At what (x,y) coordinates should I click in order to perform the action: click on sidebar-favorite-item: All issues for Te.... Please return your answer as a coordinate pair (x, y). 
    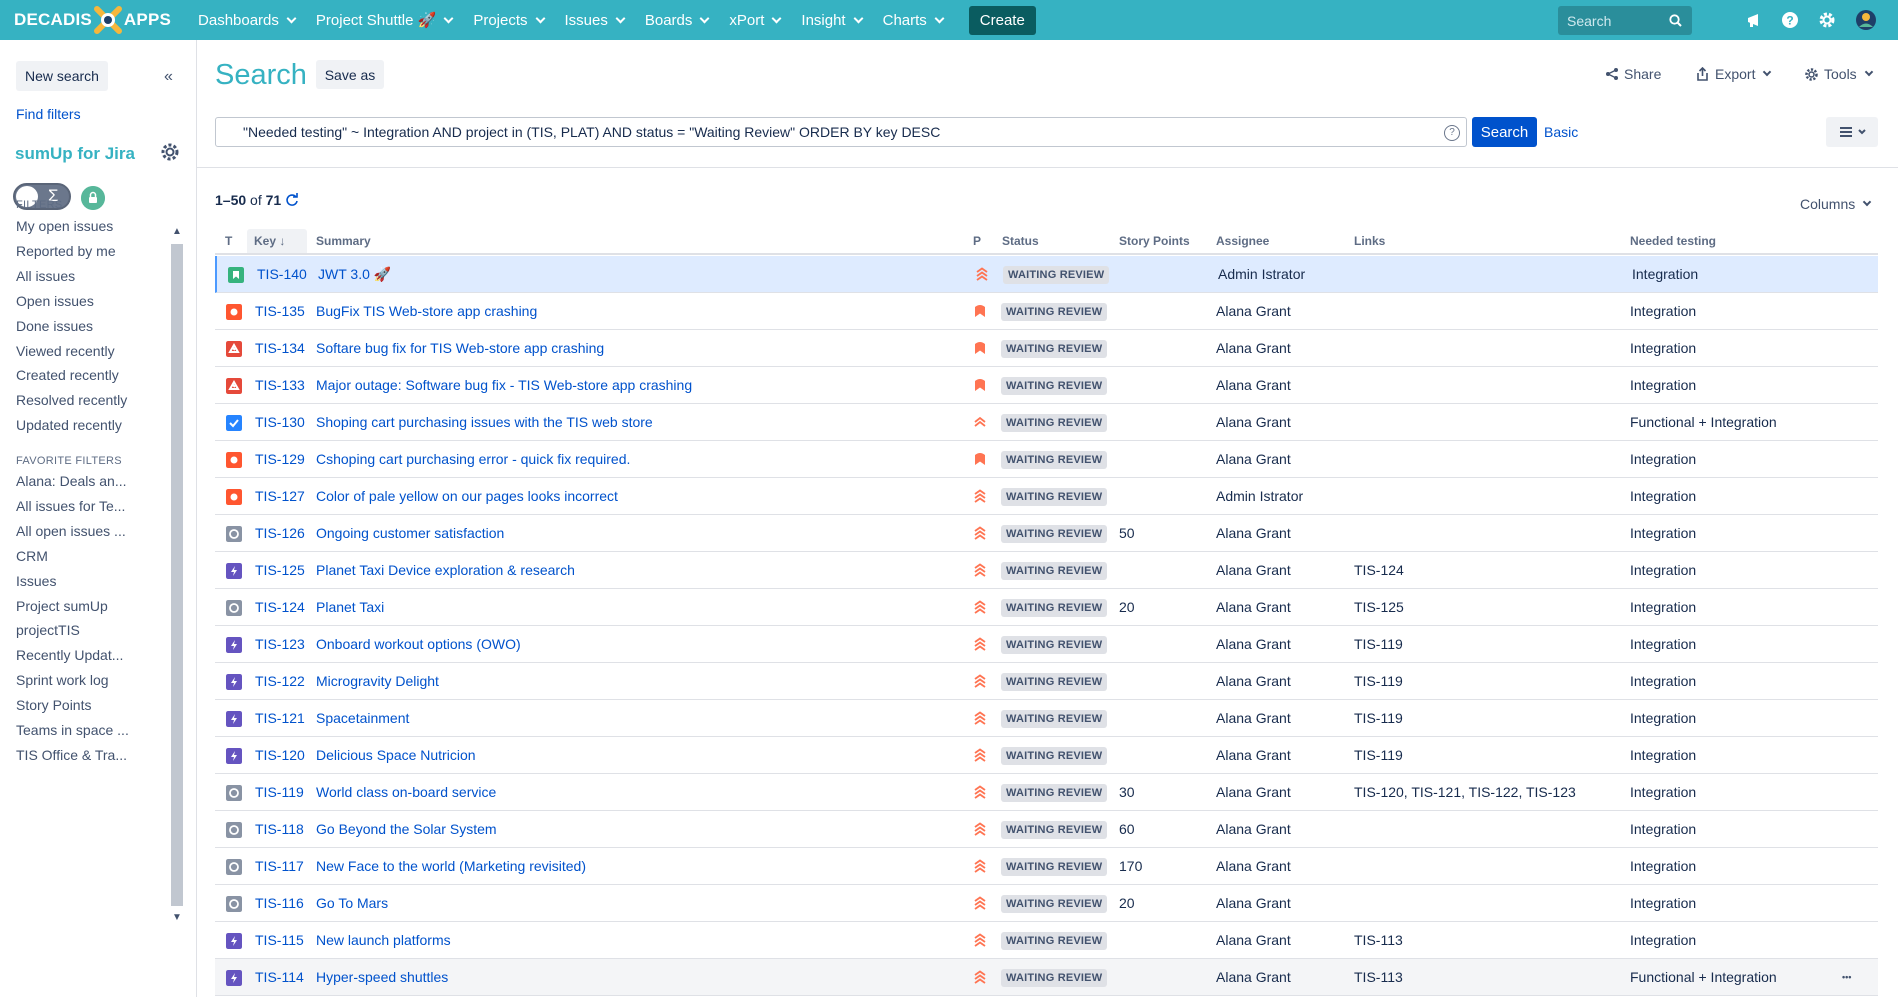
    Looking at the image, I should click on (70, 506).